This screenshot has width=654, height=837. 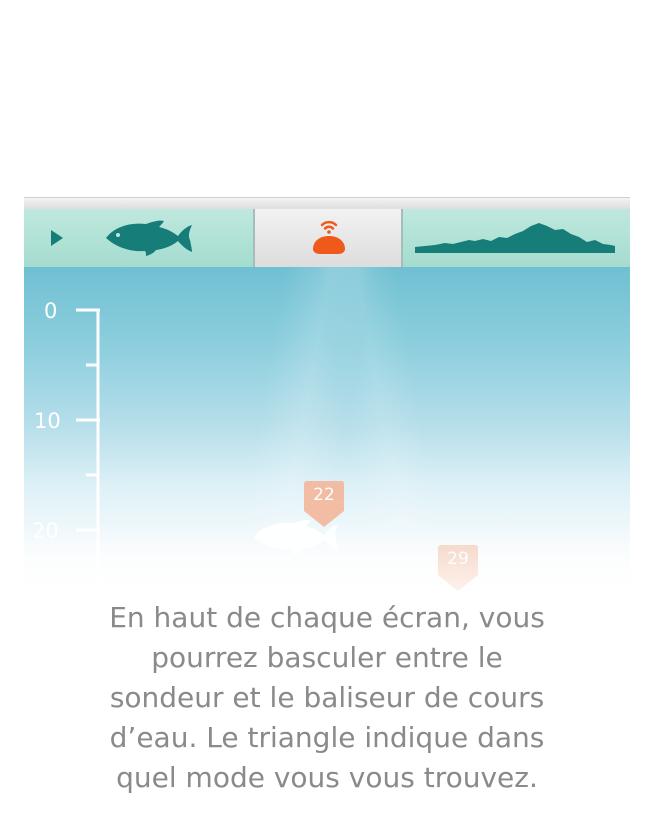 What do you see at coordinates (327, 657) in the screenshot?
I see `caption-line: pourrez basculer entre le` at bounding box center [327, 657].